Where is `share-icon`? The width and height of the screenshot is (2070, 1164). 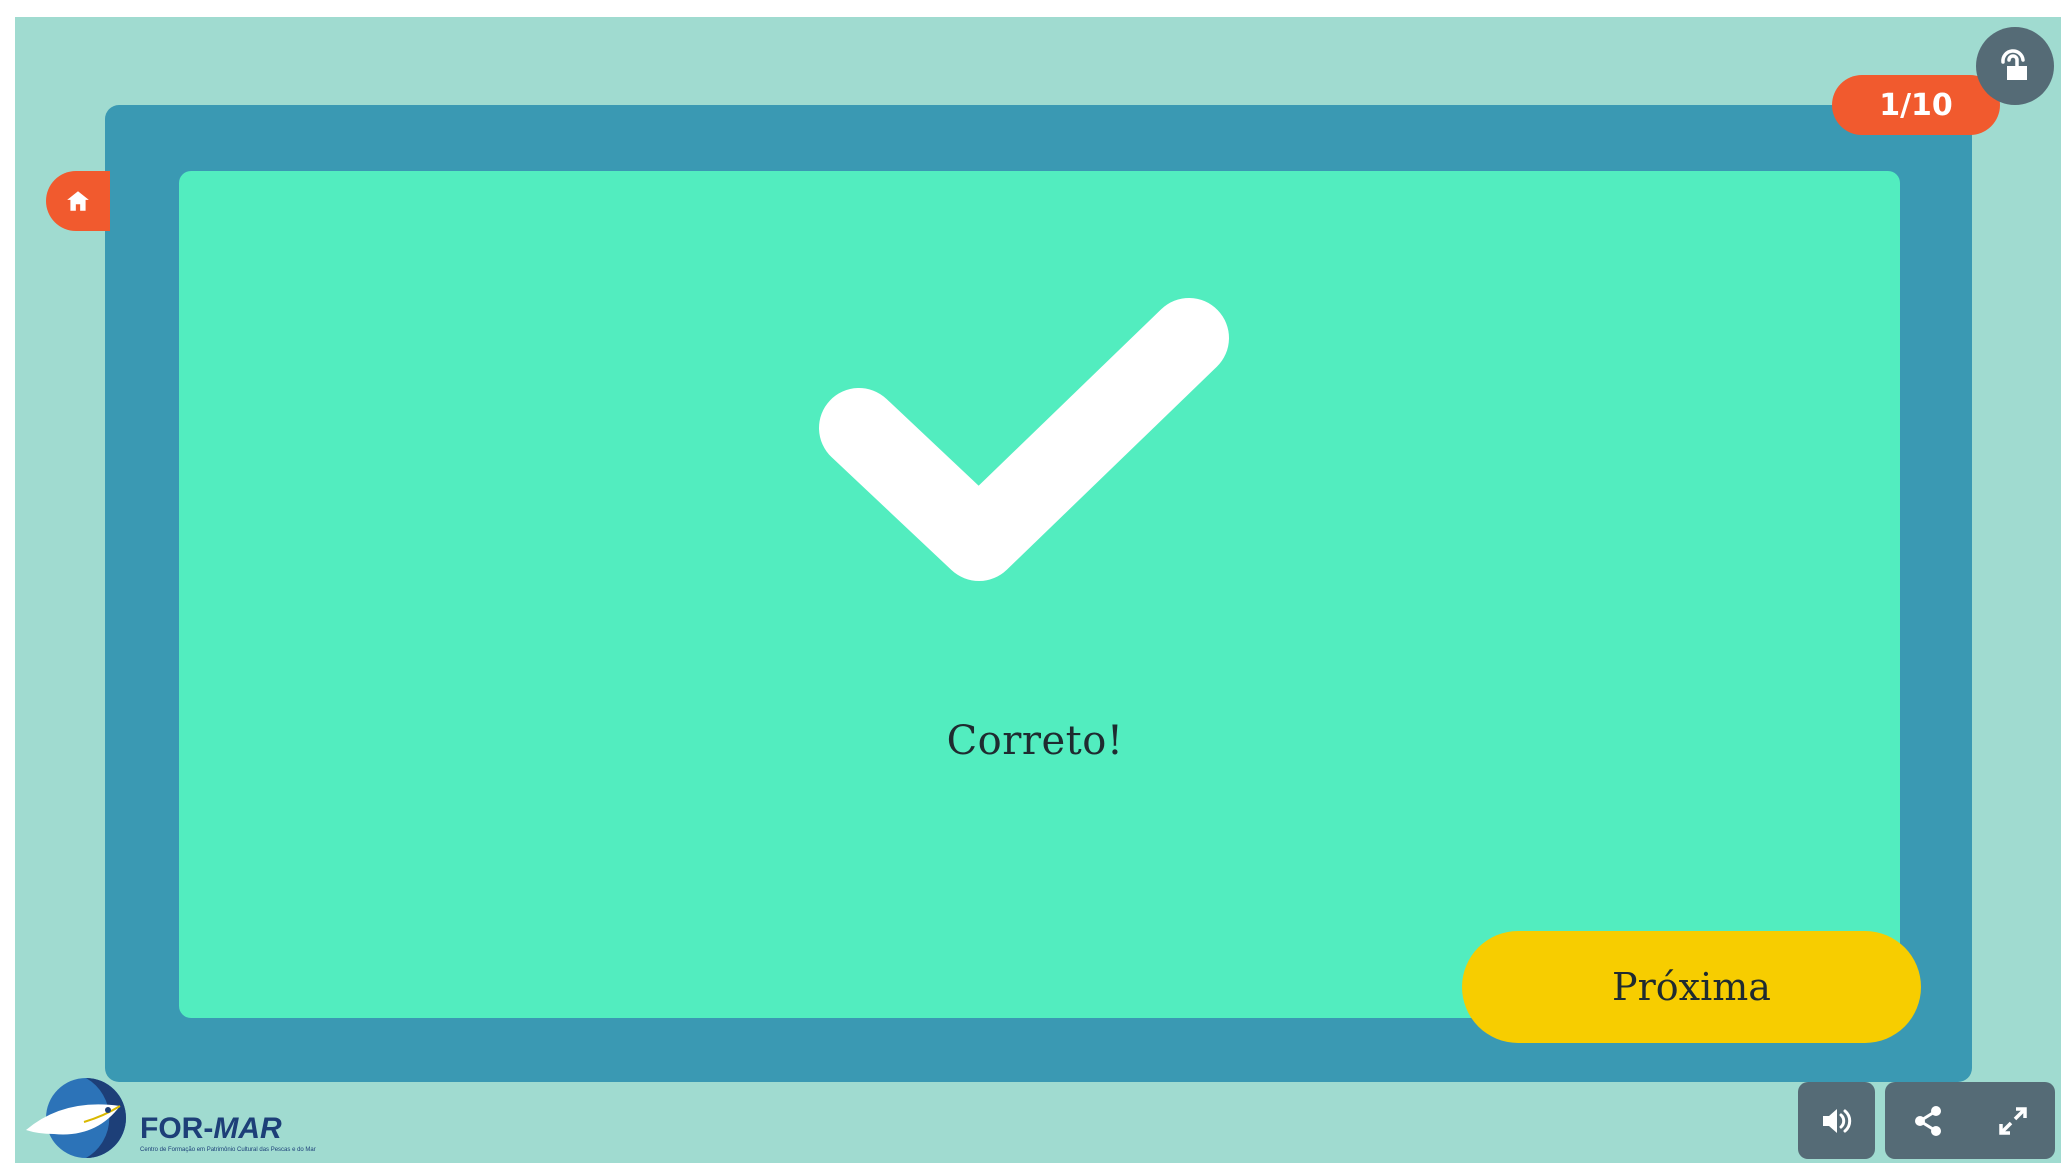
share-icon is located at coordinates (1927, 1120).